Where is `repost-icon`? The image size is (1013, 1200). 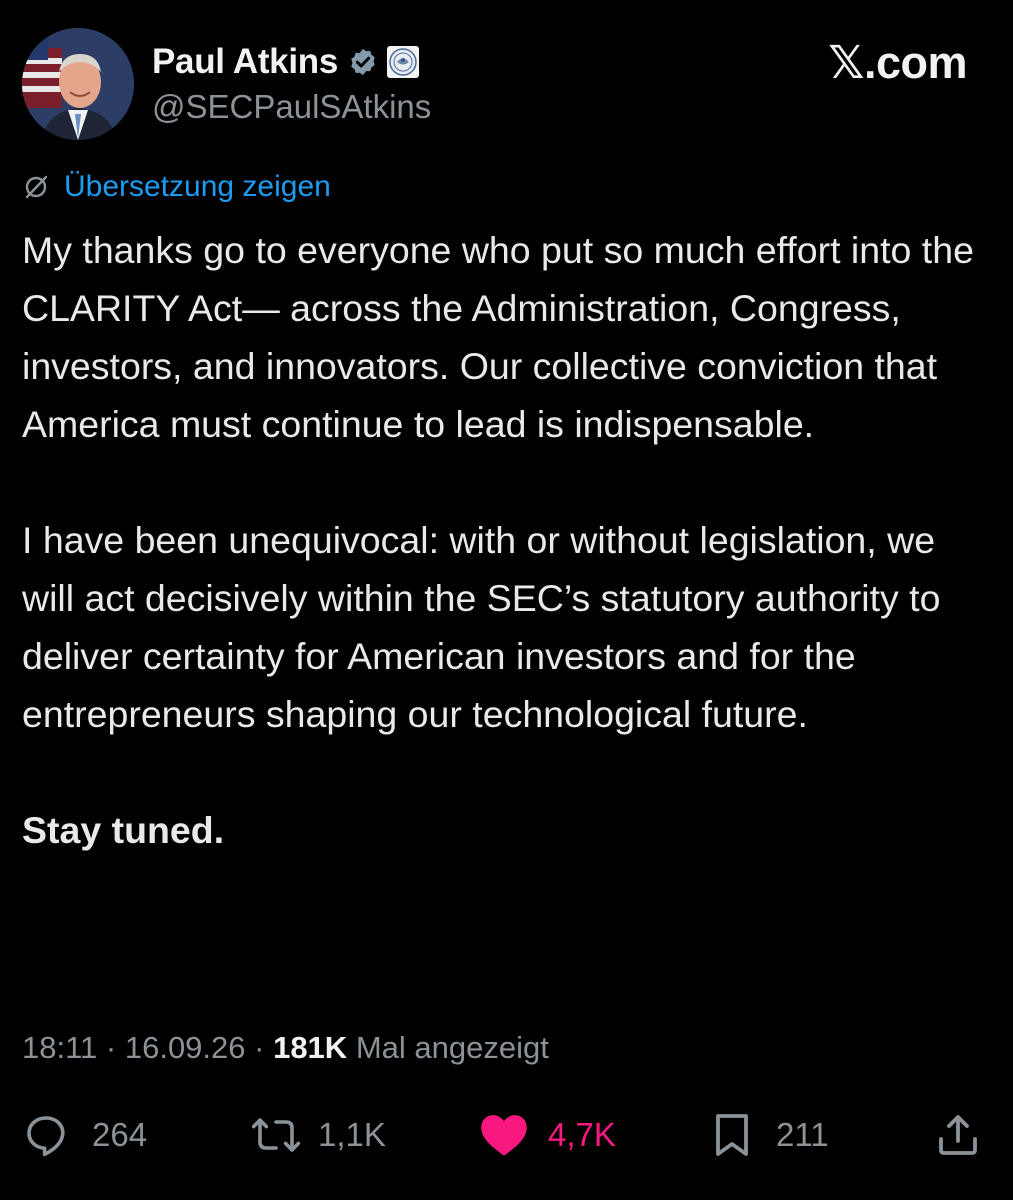 repost-icon is located at coordinates (276, 1135).